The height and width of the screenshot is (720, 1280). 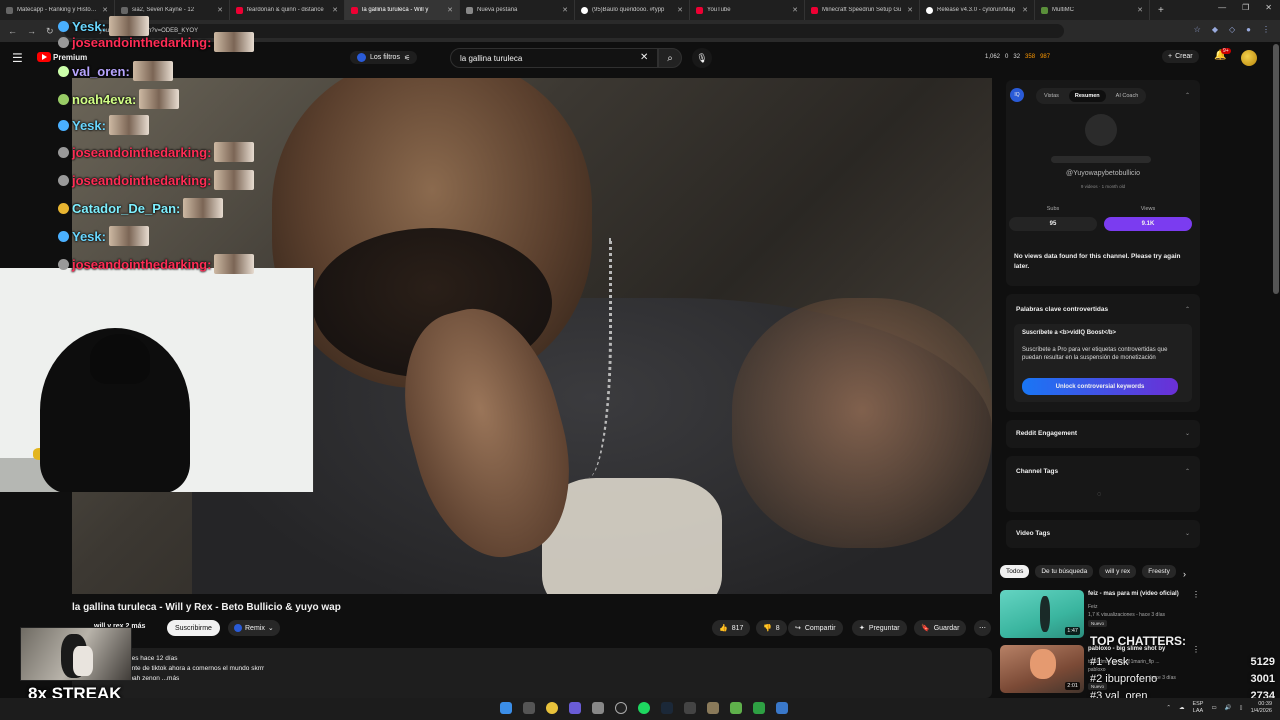 I want to click on forward-icon: →, so click(x=31, y=31).